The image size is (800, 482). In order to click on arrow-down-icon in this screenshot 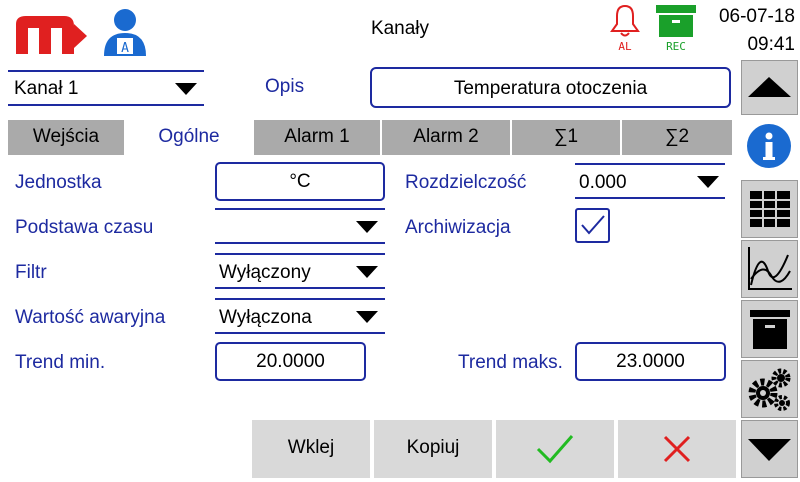, I will do `click(769, 450)`.